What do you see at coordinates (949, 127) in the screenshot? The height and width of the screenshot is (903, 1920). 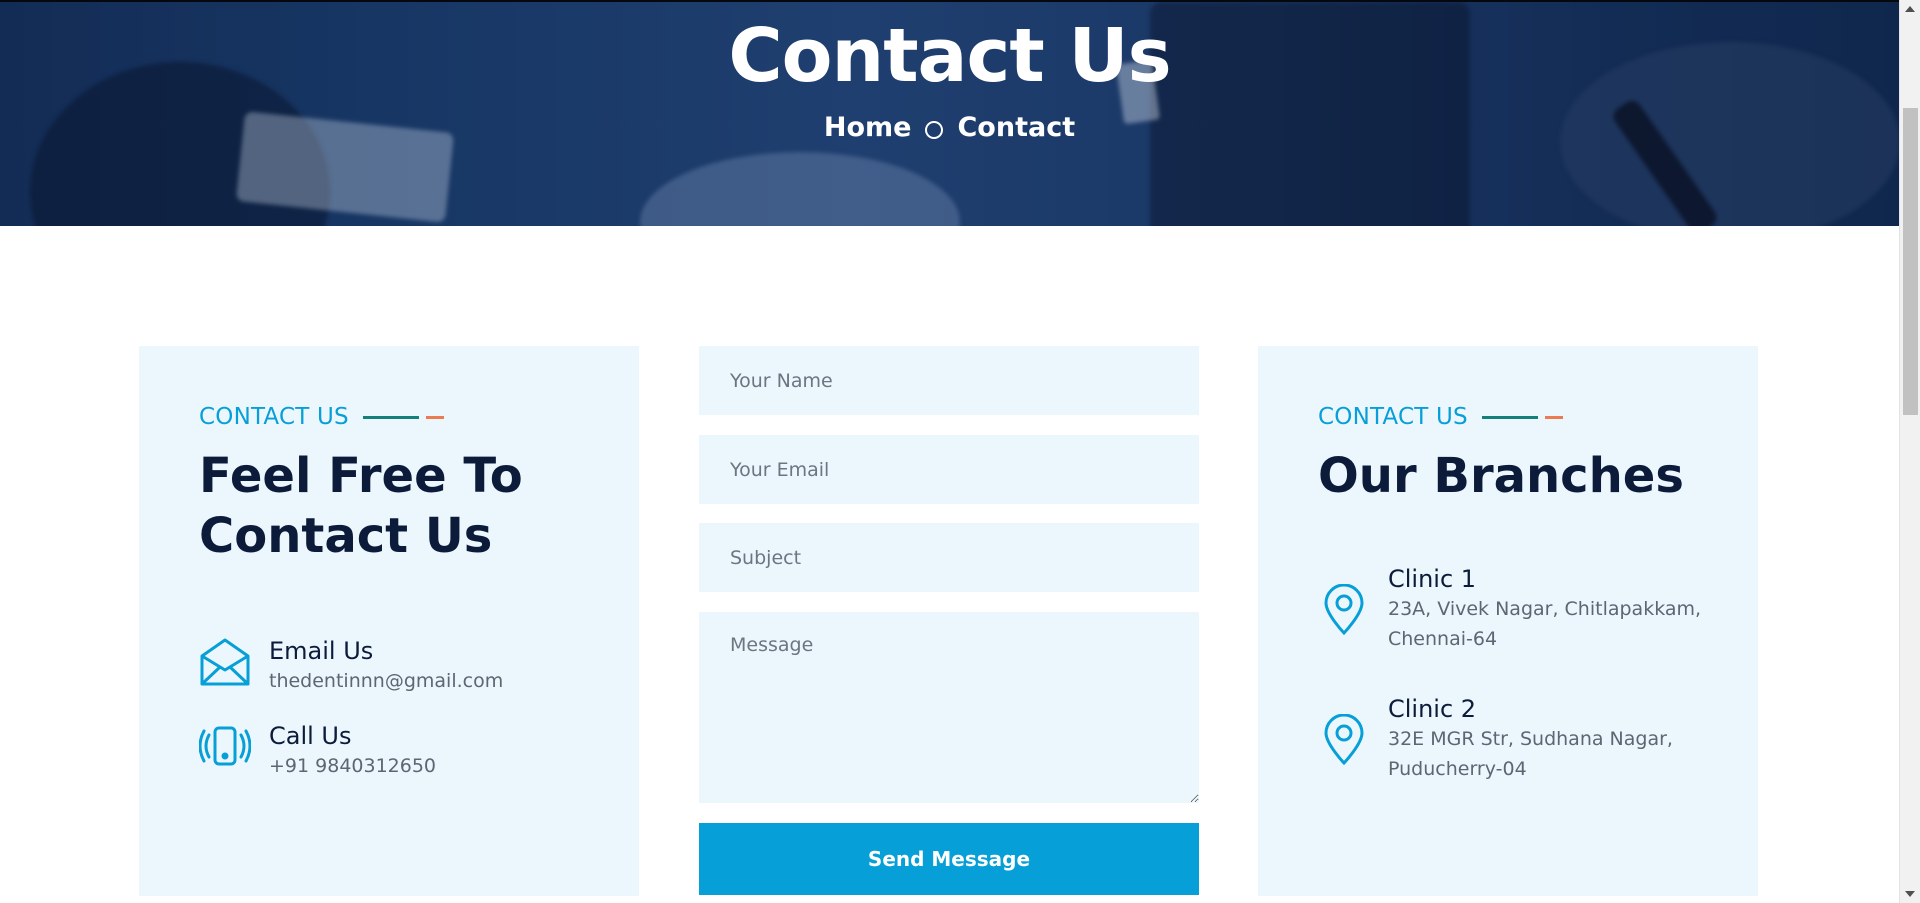 I see `breadcrumb: Home Contact` at bounding box center [949, 127].